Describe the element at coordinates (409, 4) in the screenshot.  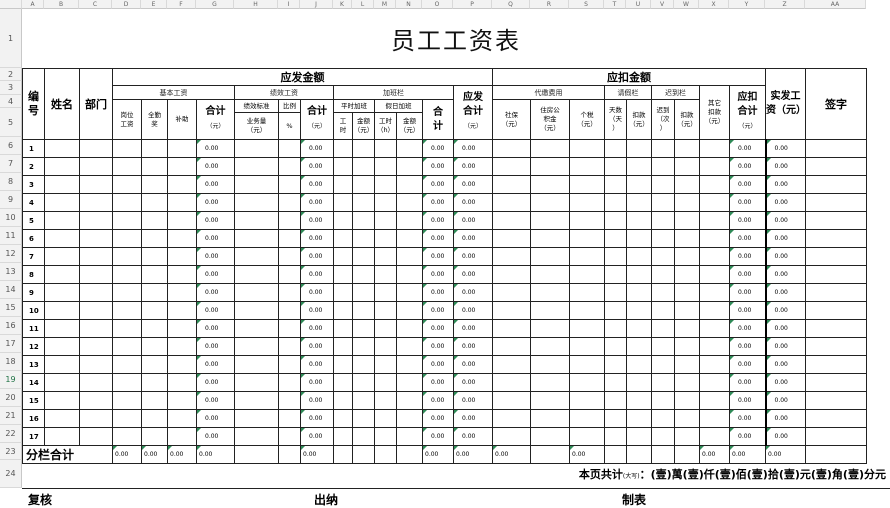
I see `column-header-n: N` at that location.